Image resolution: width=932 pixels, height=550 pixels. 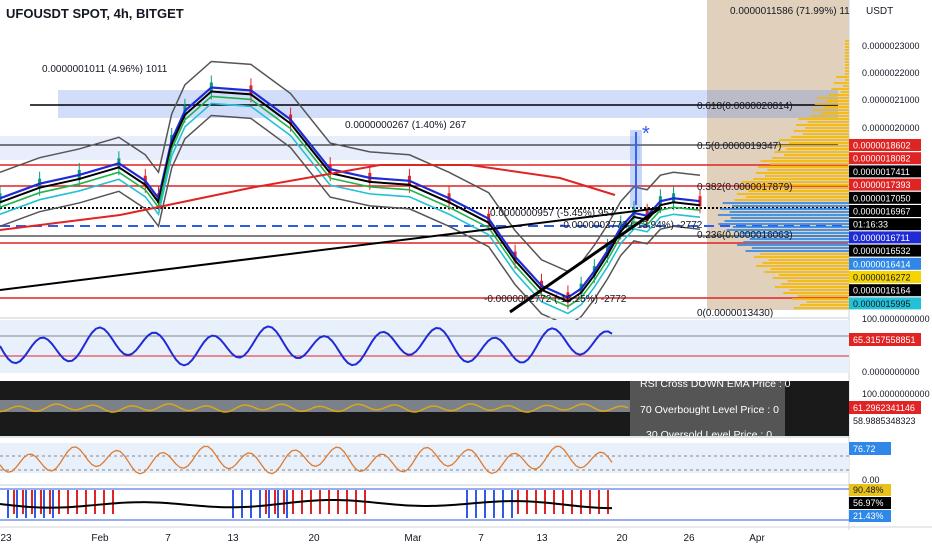 I want to click on panel-stochrsi-bg, so click(x=424, y=346).